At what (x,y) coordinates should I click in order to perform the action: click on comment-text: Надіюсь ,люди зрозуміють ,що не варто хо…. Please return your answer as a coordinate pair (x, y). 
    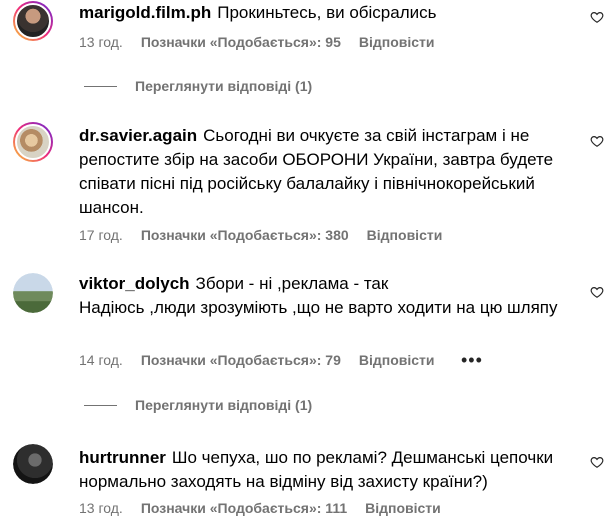
    Looking at the image, I should click on (318, 307).